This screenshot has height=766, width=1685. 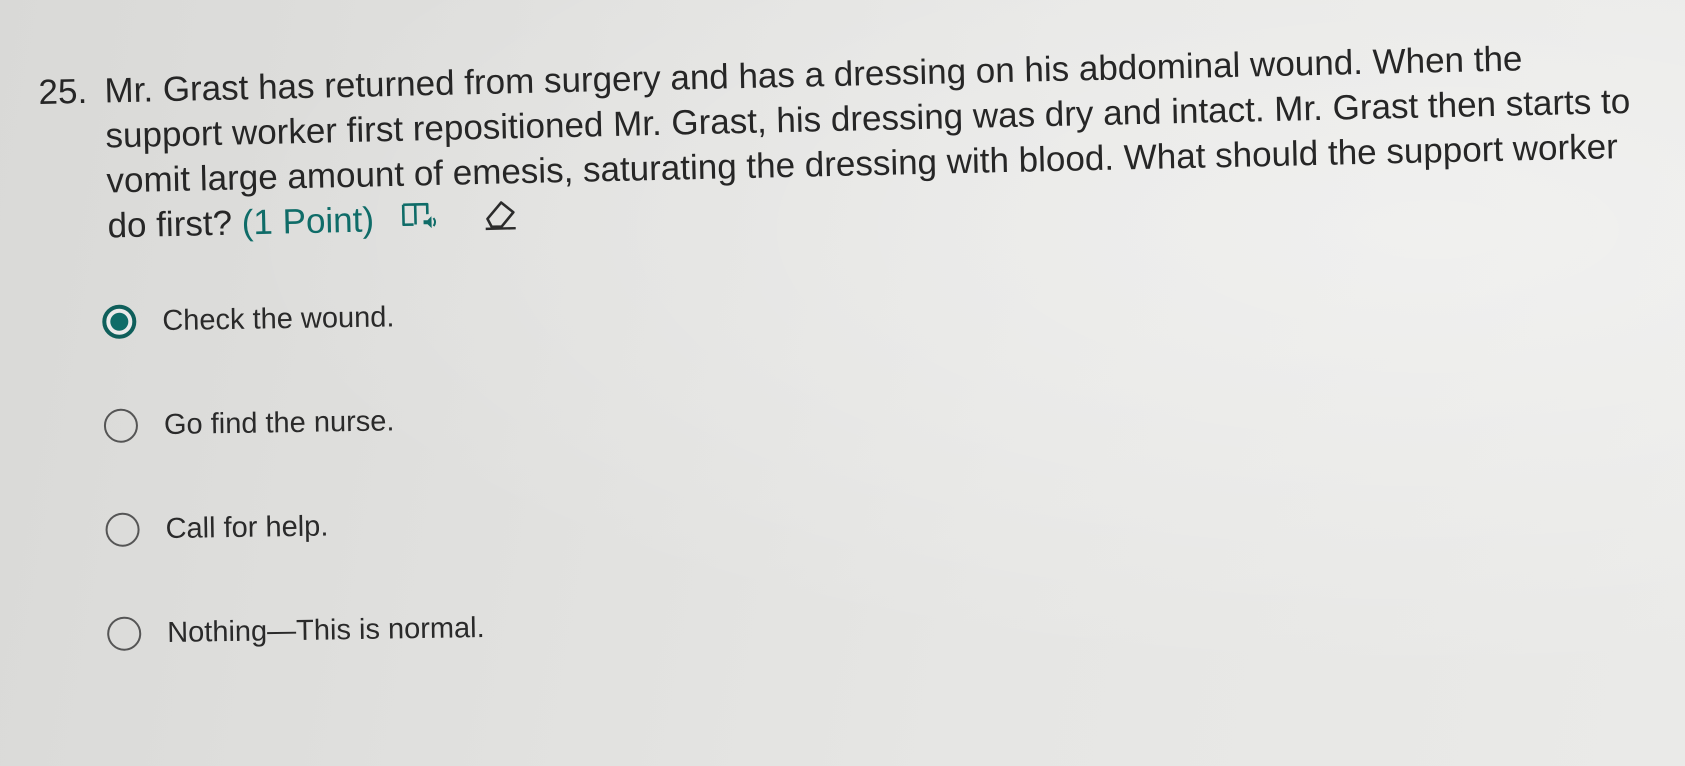 What do you see at coordinates (499, 219) in the screenshot?
I see `eraser-icon` at bounding box center [499, 219].